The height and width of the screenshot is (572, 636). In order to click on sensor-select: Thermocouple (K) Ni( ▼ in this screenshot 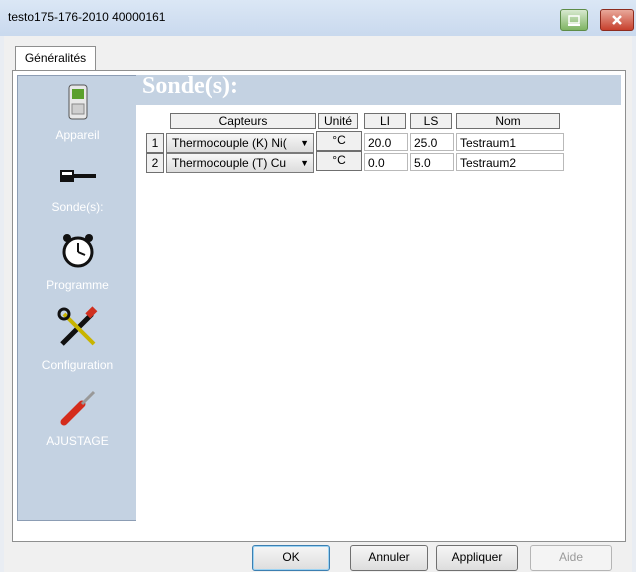, I will do `click(240, 143)`.